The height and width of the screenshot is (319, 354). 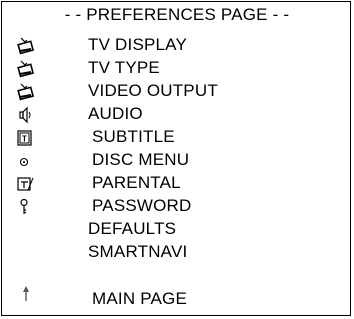 I want to click on disc-icon, so click(x=24, y=162).